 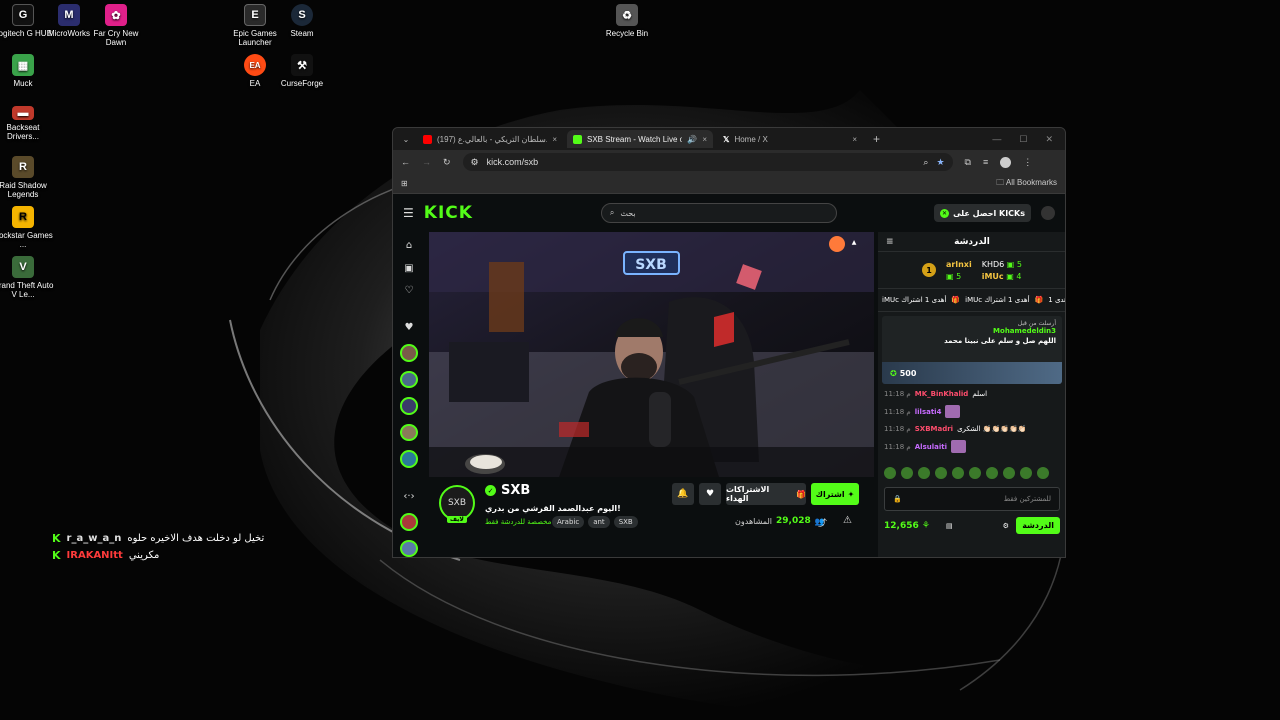 I want to click on chat-input: 🔒 للمشتركين فقط, so click(x=972, y=499).